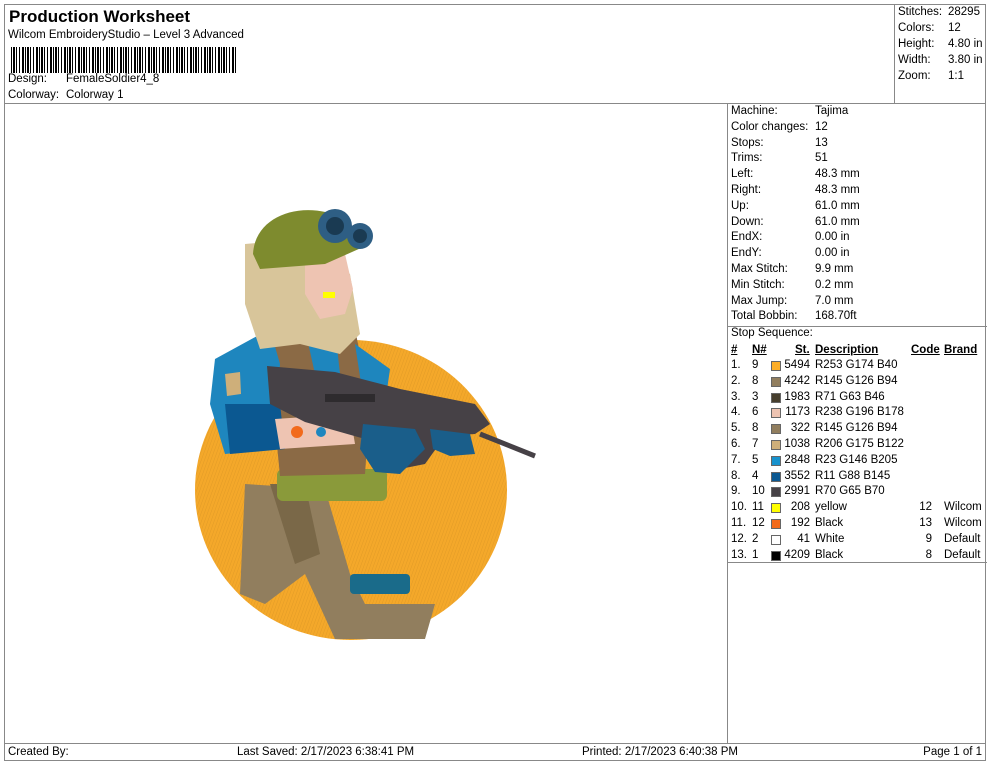  I want to click on colorway-label: Colorway:, so click(34, 95).